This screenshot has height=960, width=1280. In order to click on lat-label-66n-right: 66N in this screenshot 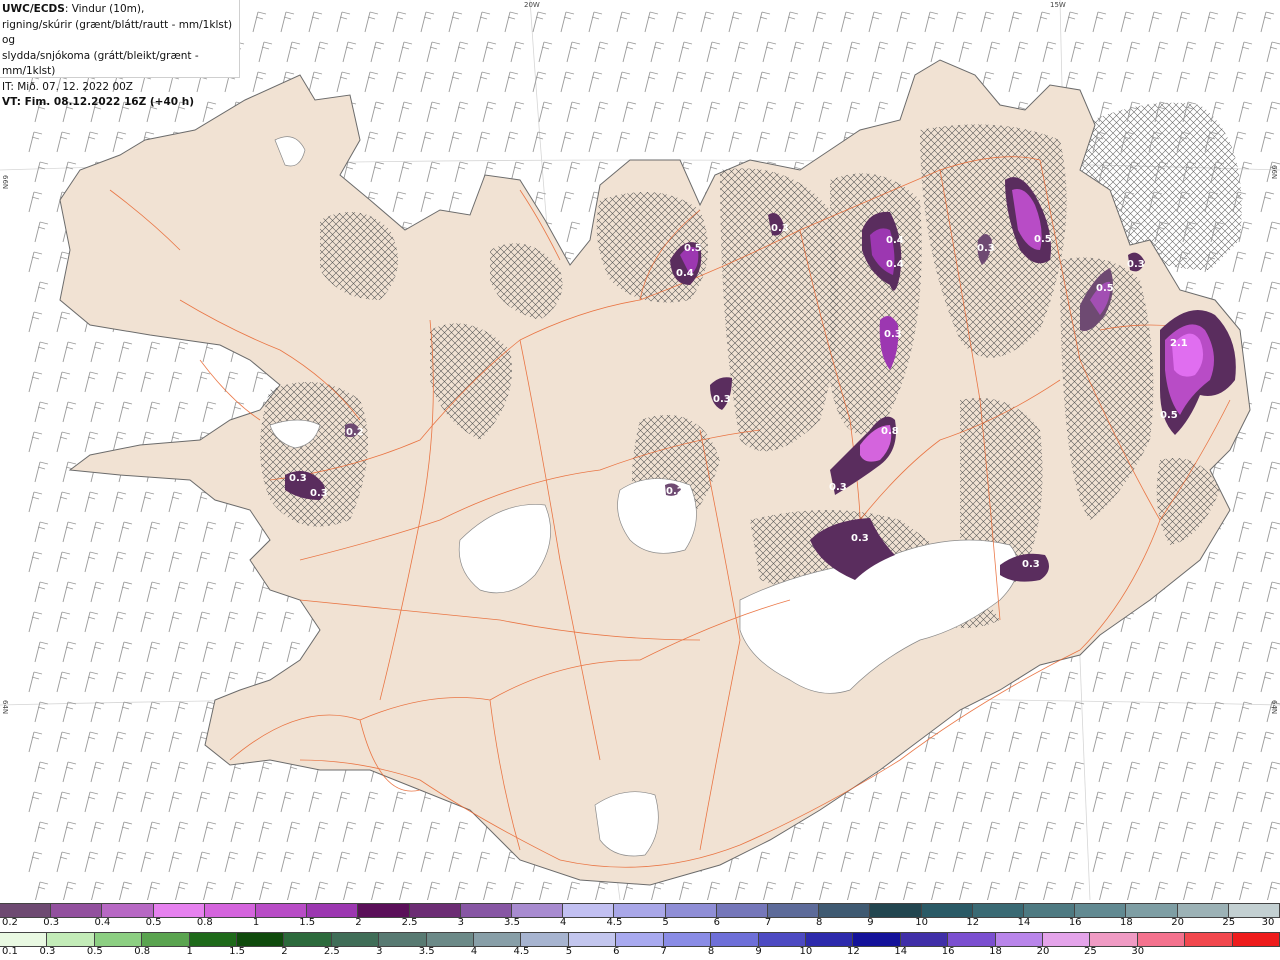, I will do `click(1274, 172)`.